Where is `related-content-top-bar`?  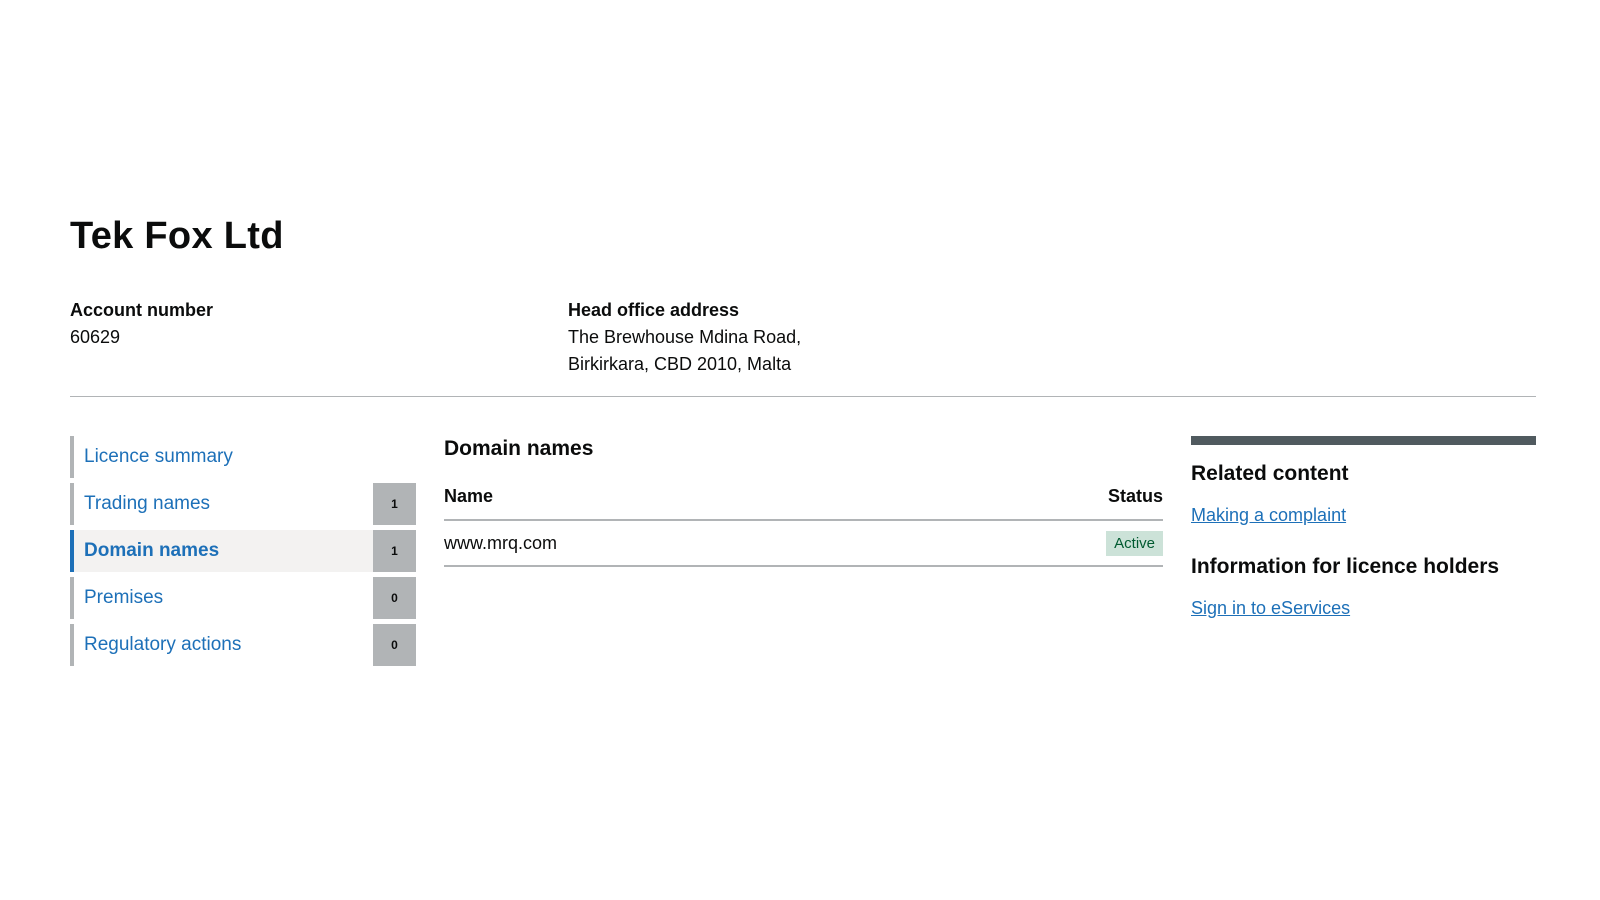 related-content-top-bar is located at coordinates (1363, 440).